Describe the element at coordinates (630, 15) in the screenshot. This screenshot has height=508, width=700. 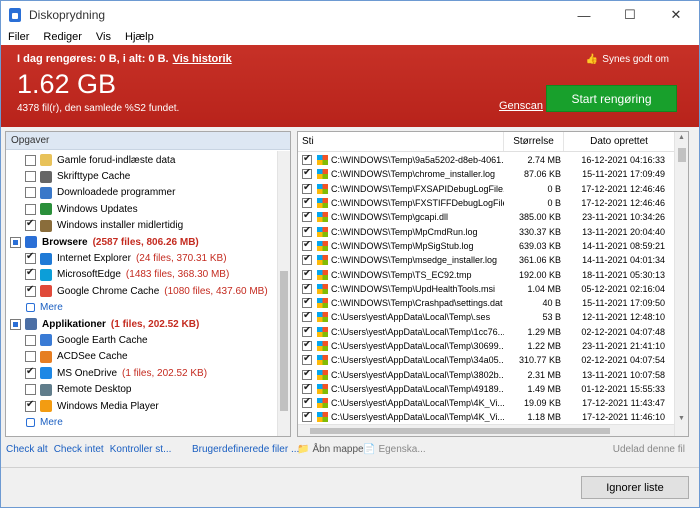
I see `maximize-button: ☐` at that location.